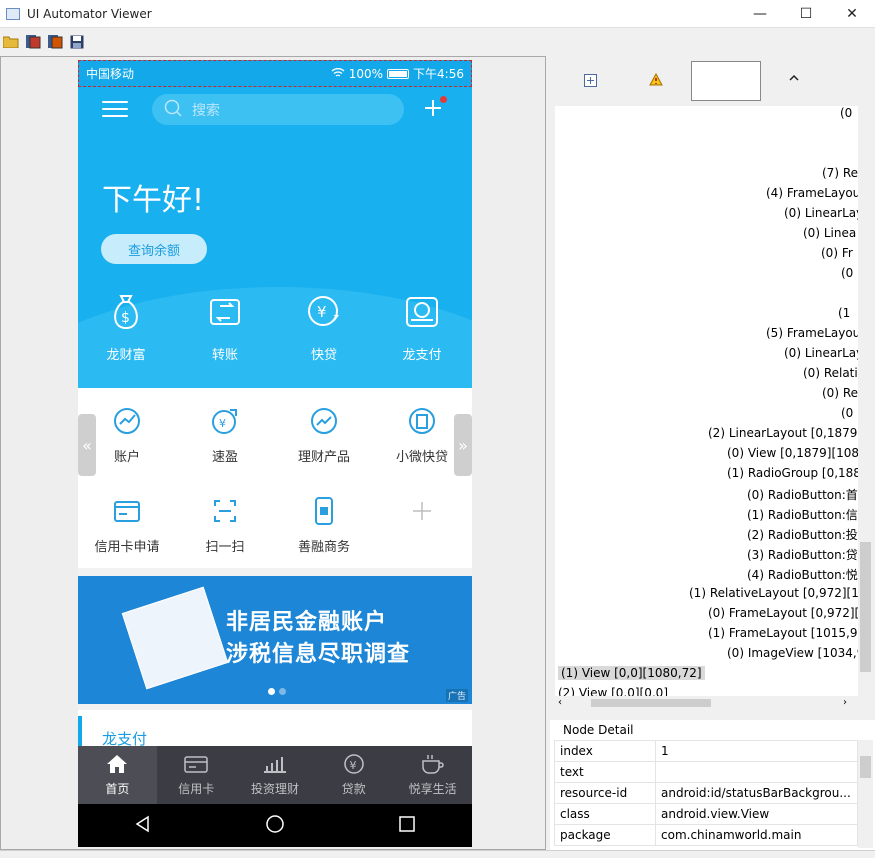 The width and height of the screenshot is (875, 858). What do you see at coordinates (196, 775) in the screenshot?
I see `tab-credit-card: 信用卡` at bounding box center [196, 775].